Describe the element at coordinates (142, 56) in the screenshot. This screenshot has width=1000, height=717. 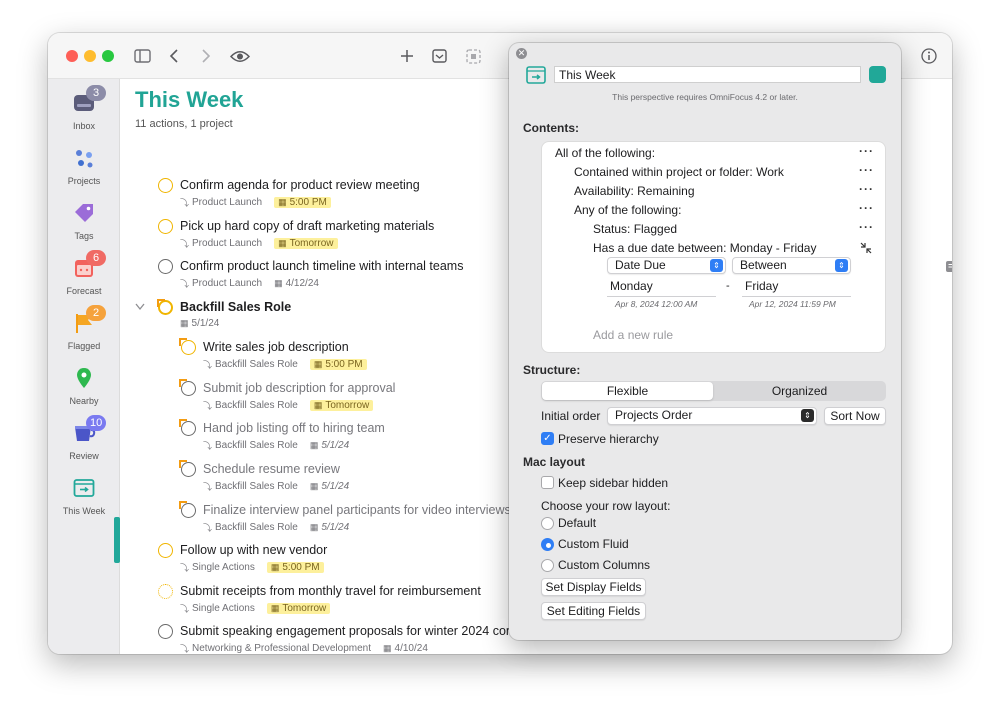
I see `sidebar-toggle-icon` at that location.